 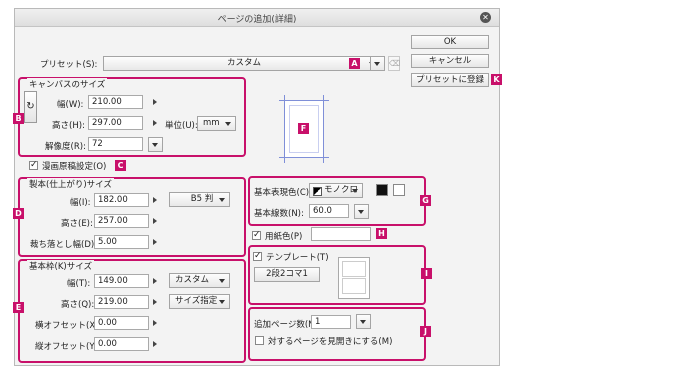 I want to click on lines-menu-button, so click(x=361, y=211).